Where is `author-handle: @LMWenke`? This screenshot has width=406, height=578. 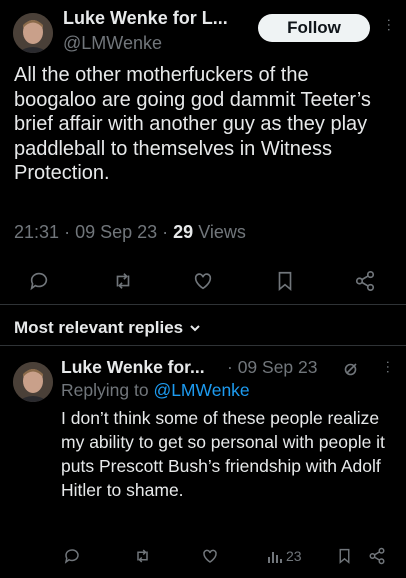 author-handle: @LMWenke is located at coordinates (112, 43).